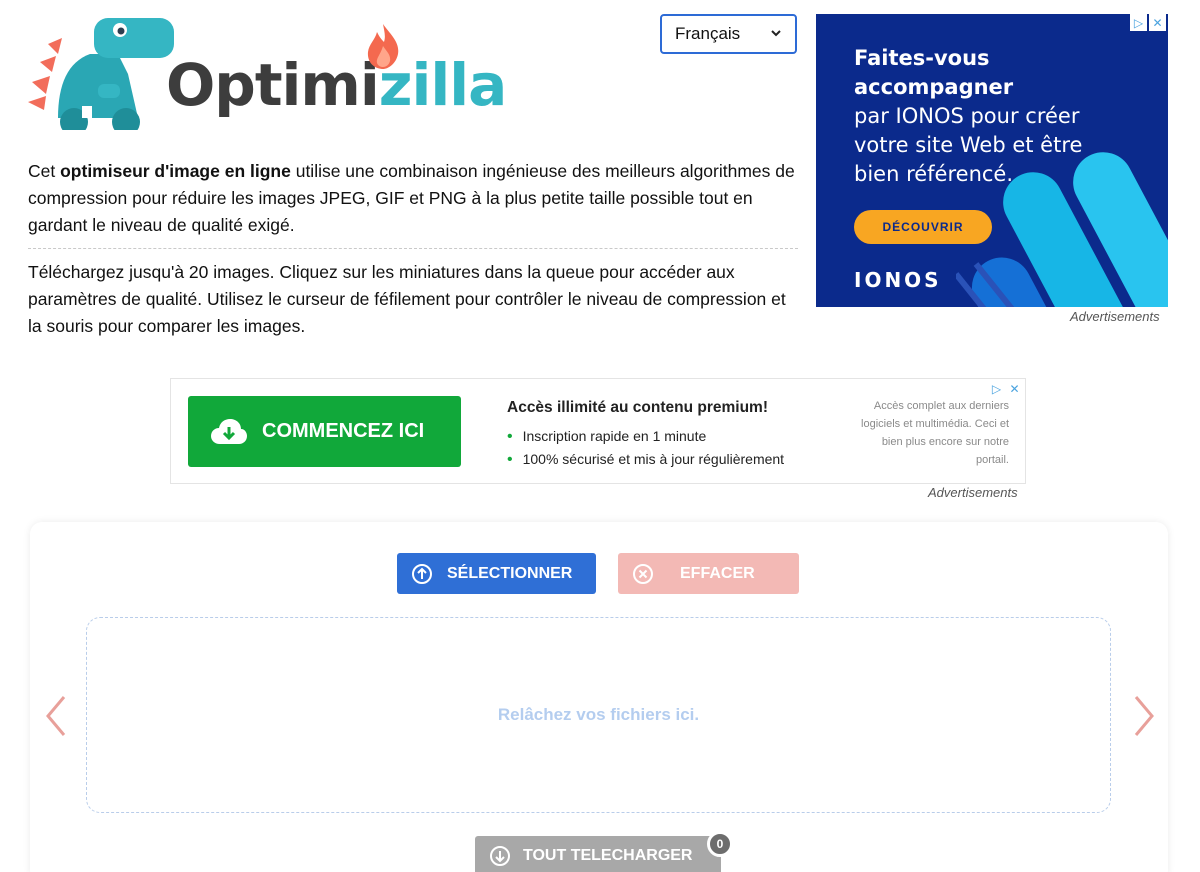  I want to click on logo-word-part1: Optimi, so click(273, 85).